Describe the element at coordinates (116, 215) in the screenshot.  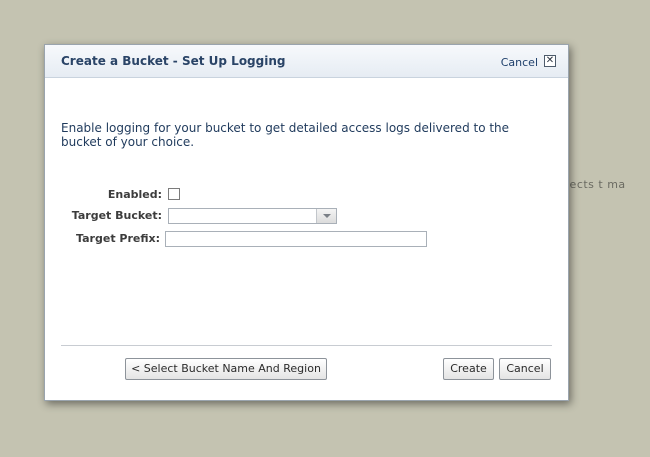
I see `target-bucket-label: Target Bucket:` at that location.